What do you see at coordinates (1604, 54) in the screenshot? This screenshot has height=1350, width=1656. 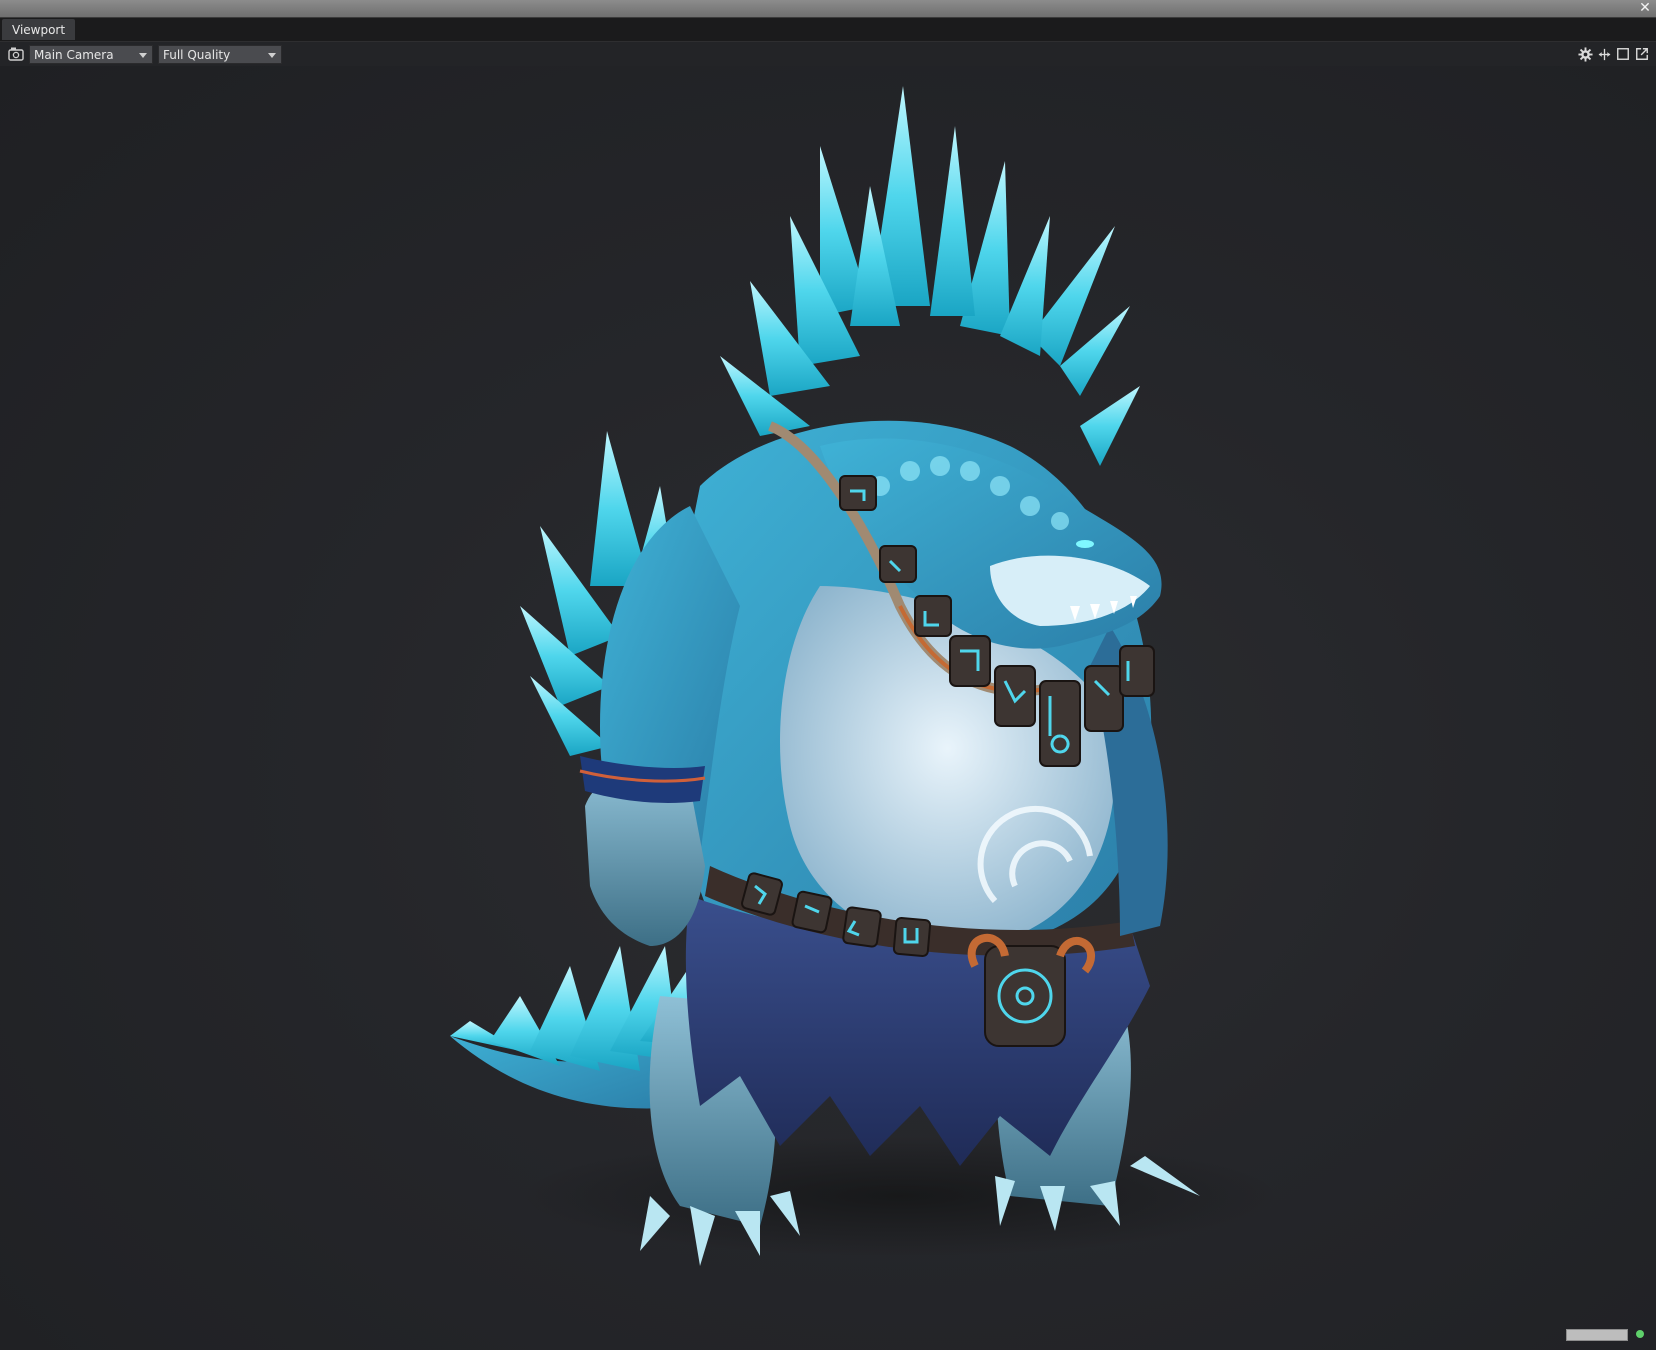 I see `move-icon` at bounding box center [1604, 54].